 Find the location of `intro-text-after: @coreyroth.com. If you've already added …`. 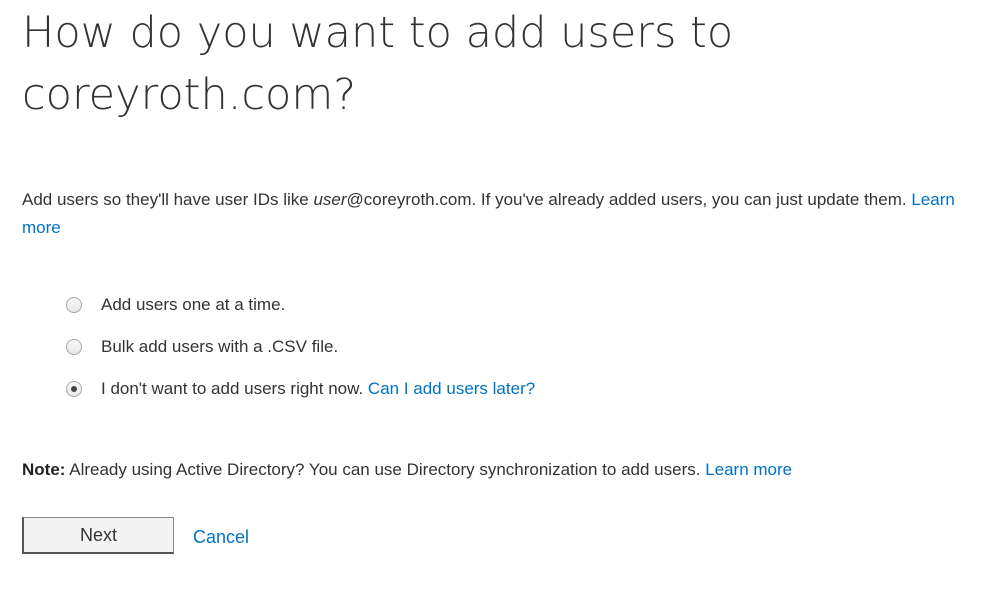

intro-text-after: @coreyroth.com. If you've already added … is located at coordinates (629, 199).